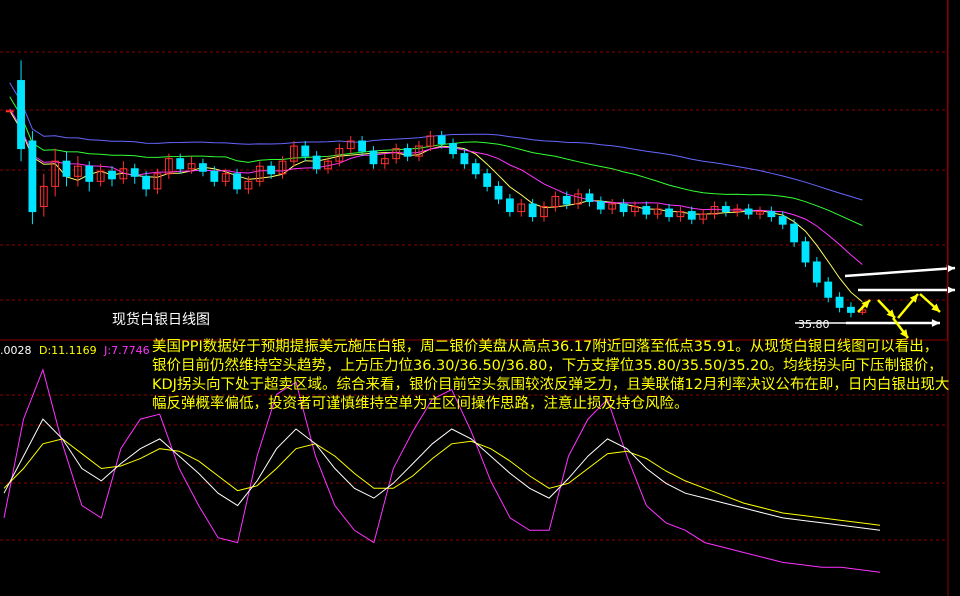 This screenshot has height=596, width=960. What do you see at coordinates (127, 350) in the screenshot?
I see `kdj-j-value: J:7.7746` at bounding box center [127, 350].